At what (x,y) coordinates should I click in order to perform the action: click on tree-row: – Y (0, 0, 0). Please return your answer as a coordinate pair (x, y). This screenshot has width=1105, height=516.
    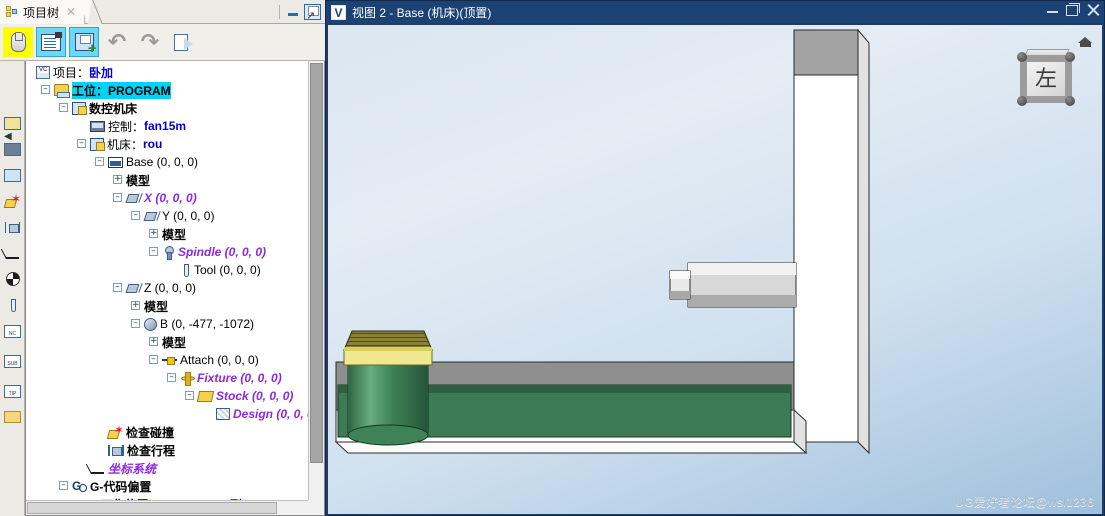
    Looking at the image, I should click on (167, 216).